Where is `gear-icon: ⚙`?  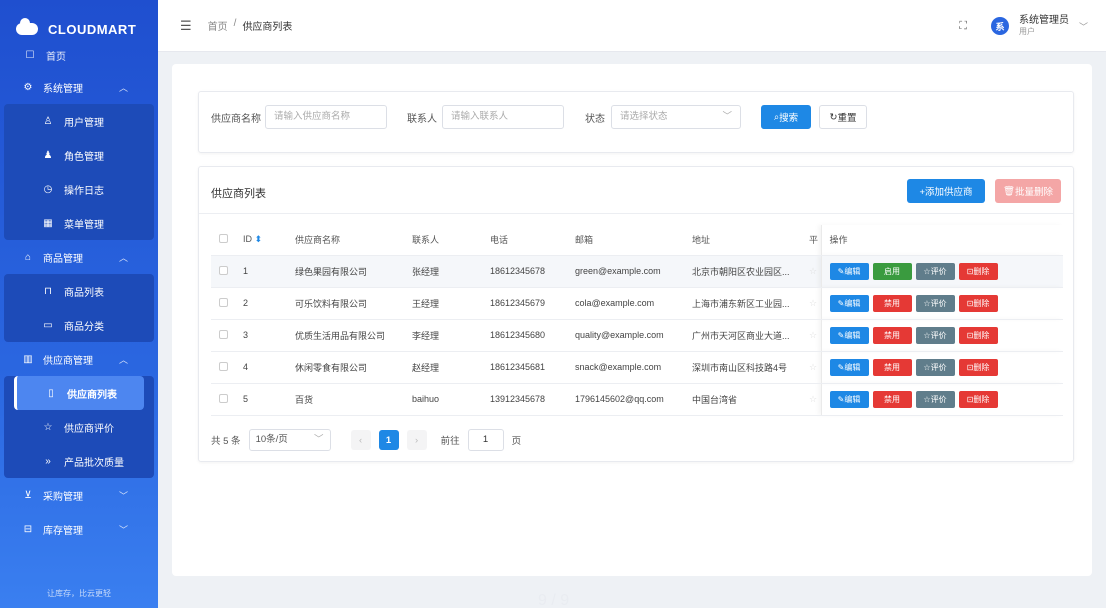 gear-icon: ⚙ is located at coordinates (28, 87).